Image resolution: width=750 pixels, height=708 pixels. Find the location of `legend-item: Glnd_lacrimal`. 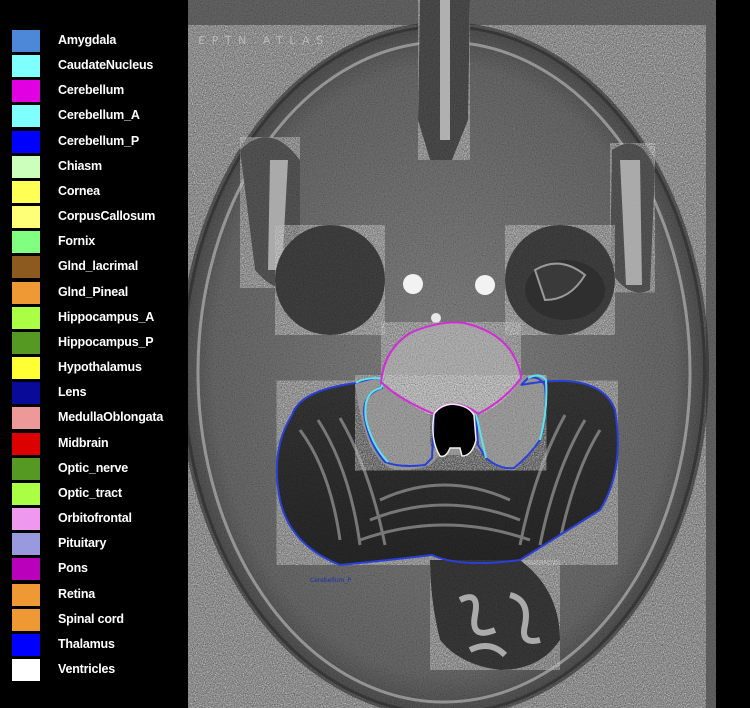

legend-item: Glnd_lacrimal is located at coordinates (99, 267).